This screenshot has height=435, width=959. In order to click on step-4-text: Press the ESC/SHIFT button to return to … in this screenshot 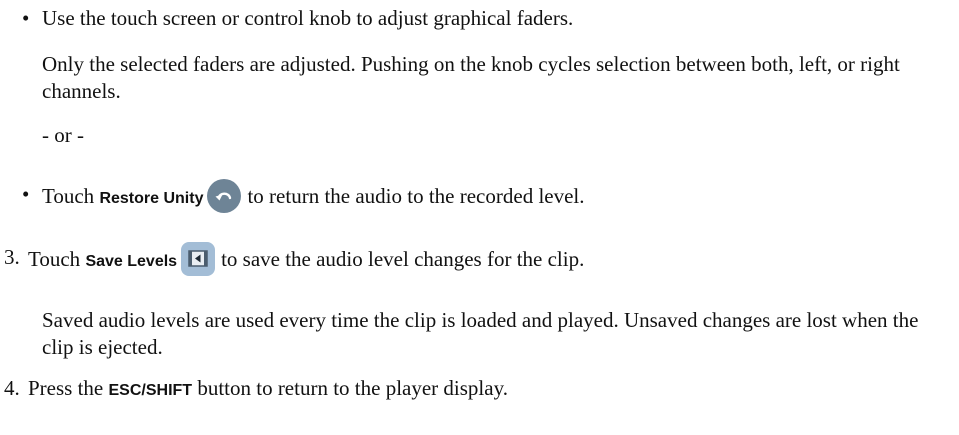, I will do `click(268, 389)`.